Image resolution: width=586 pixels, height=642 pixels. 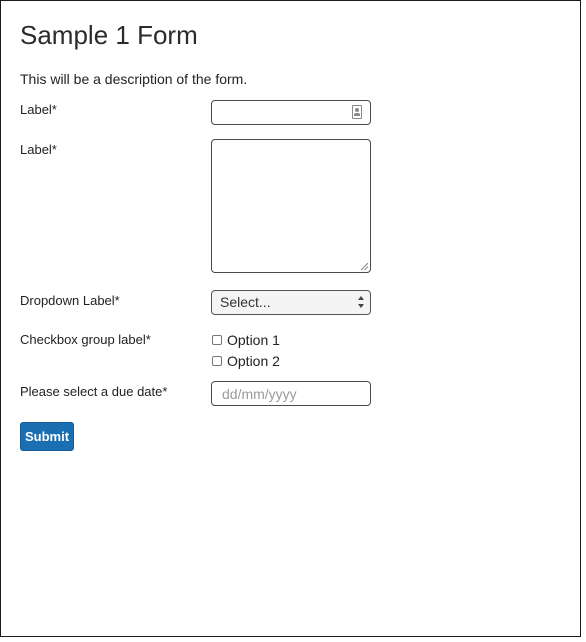 I want to click on checkbox-group-label: Checkbox group label*, so click(x=85, y=339).